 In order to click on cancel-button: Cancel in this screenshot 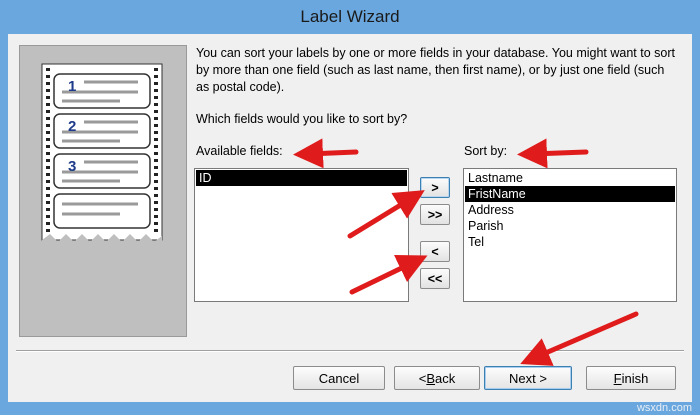, I will do `click(339, 378)`.